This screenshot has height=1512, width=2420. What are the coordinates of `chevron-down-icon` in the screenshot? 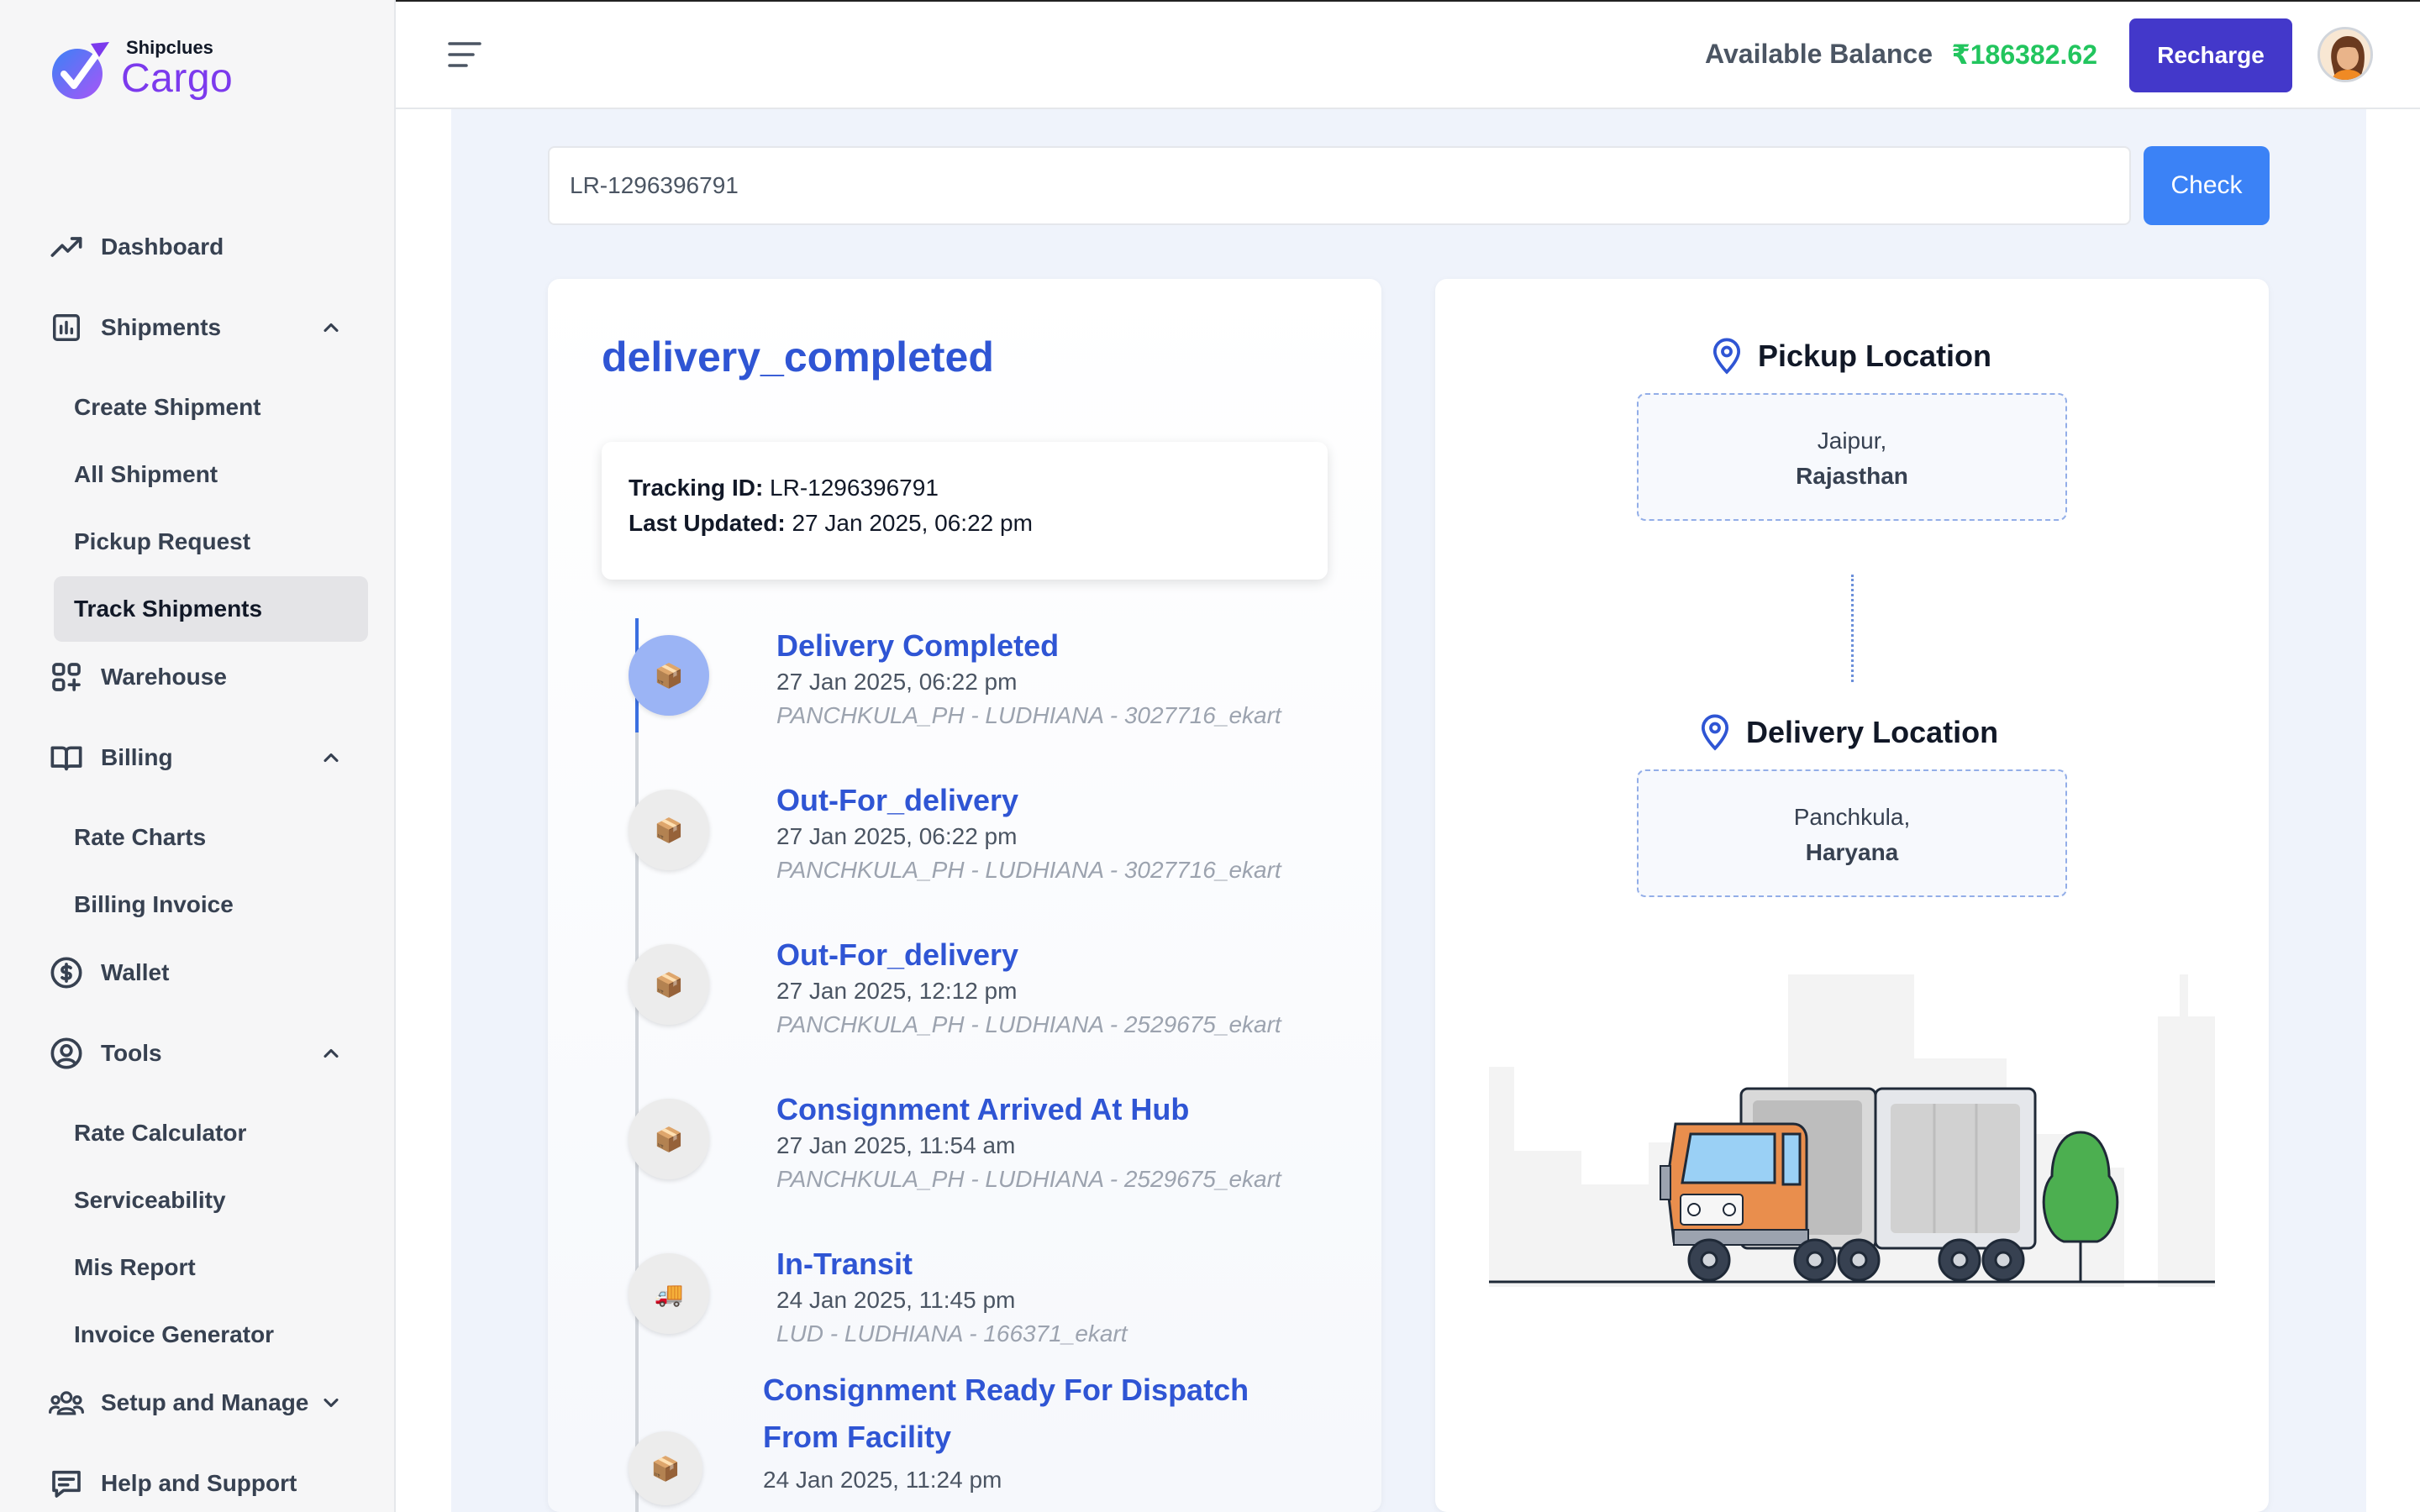 It's located at (331, 1403).